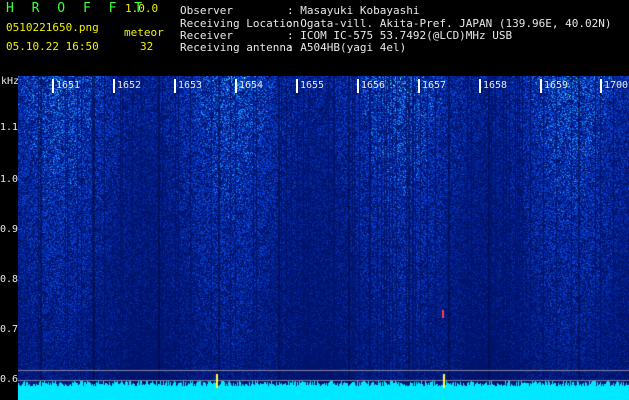 Image resolution: width=629 pixels, height=400 pixels. I want to click on y-tick-label: 0.6, so click(9, 379).